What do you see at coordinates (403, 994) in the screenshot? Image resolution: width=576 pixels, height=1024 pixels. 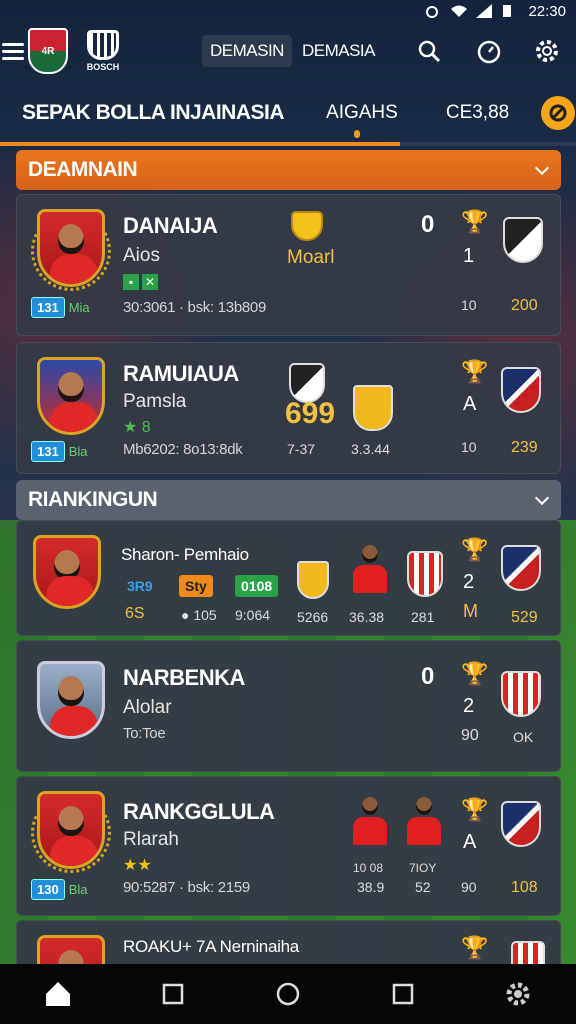 I see `recents-icon` at bounding box center [403, 994].